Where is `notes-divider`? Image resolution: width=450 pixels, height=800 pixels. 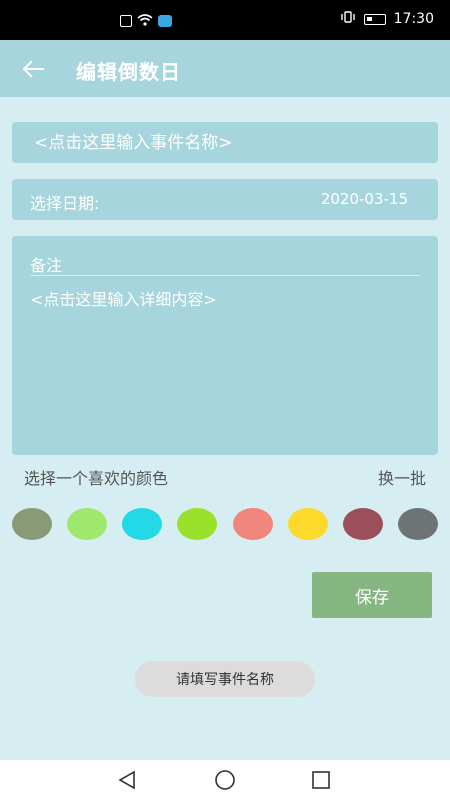 notes-divider is located at coordinates (225, 275).